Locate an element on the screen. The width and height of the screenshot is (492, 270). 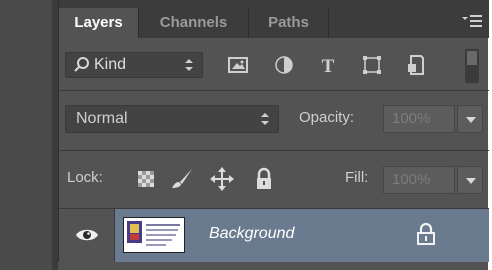
layer-thumbnail is located at coordinates (154, 235).